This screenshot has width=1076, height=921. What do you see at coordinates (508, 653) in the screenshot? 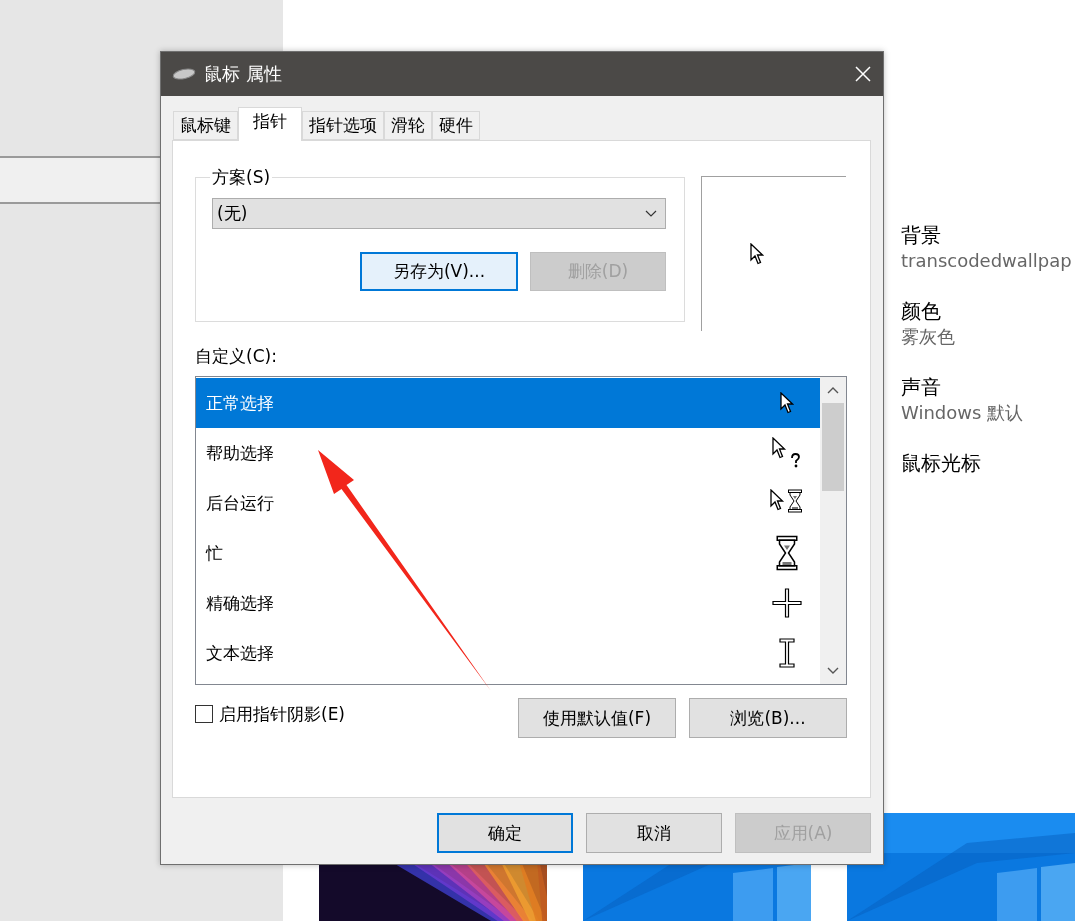
I see `list-item: 文本选择` at bounding box center [508, 653].